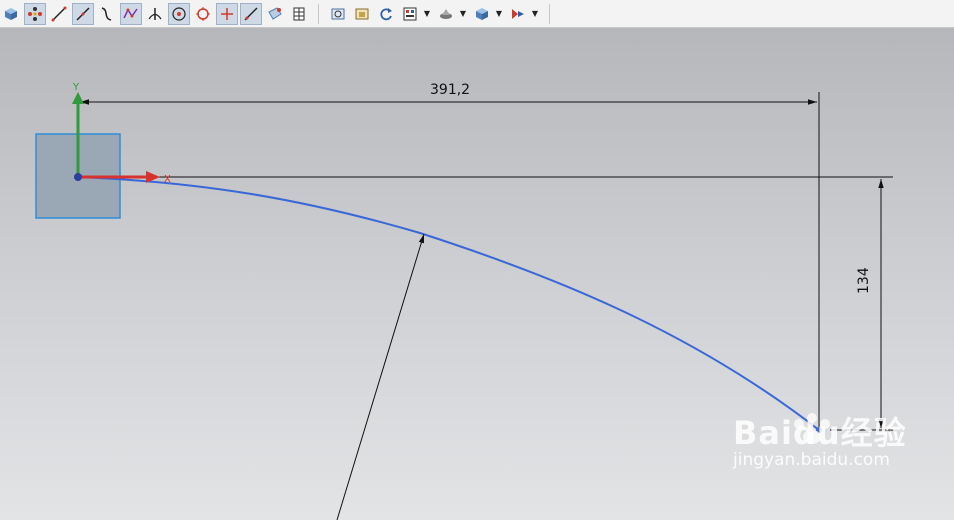 The width and height of the screenshot is (954, 520). What do you see at coordinates (386, 14) in the screenshot?
I see `refresh-icon` at bounding box center [386, 14].